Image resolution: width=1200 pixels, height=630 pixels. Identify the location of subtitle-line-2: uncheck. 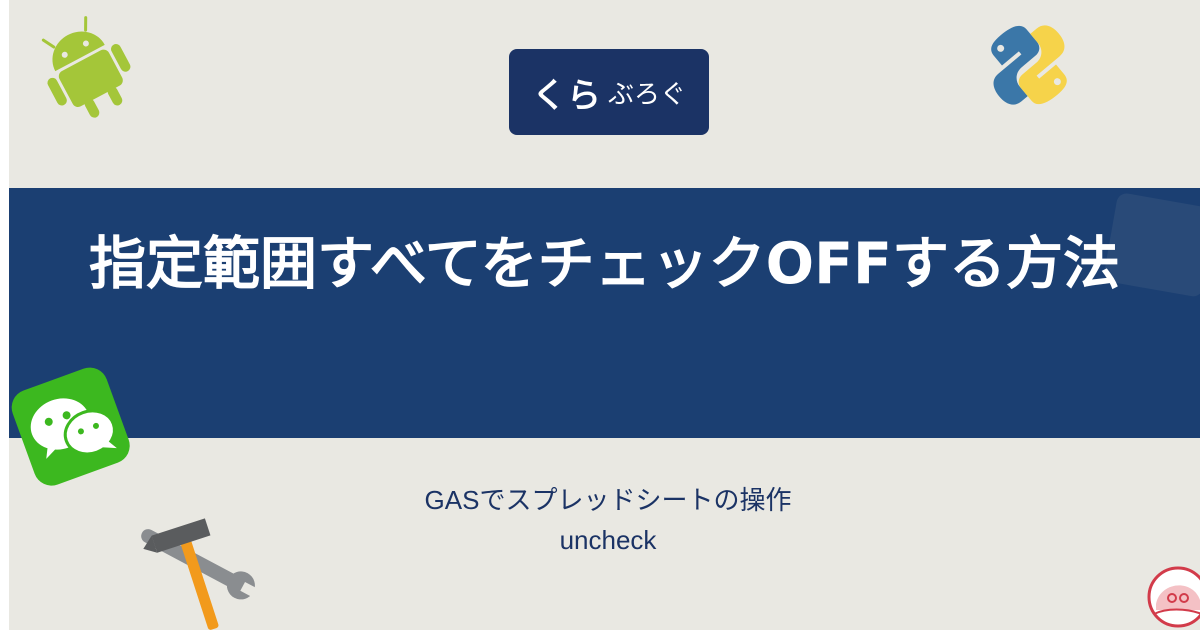
(608, 540).